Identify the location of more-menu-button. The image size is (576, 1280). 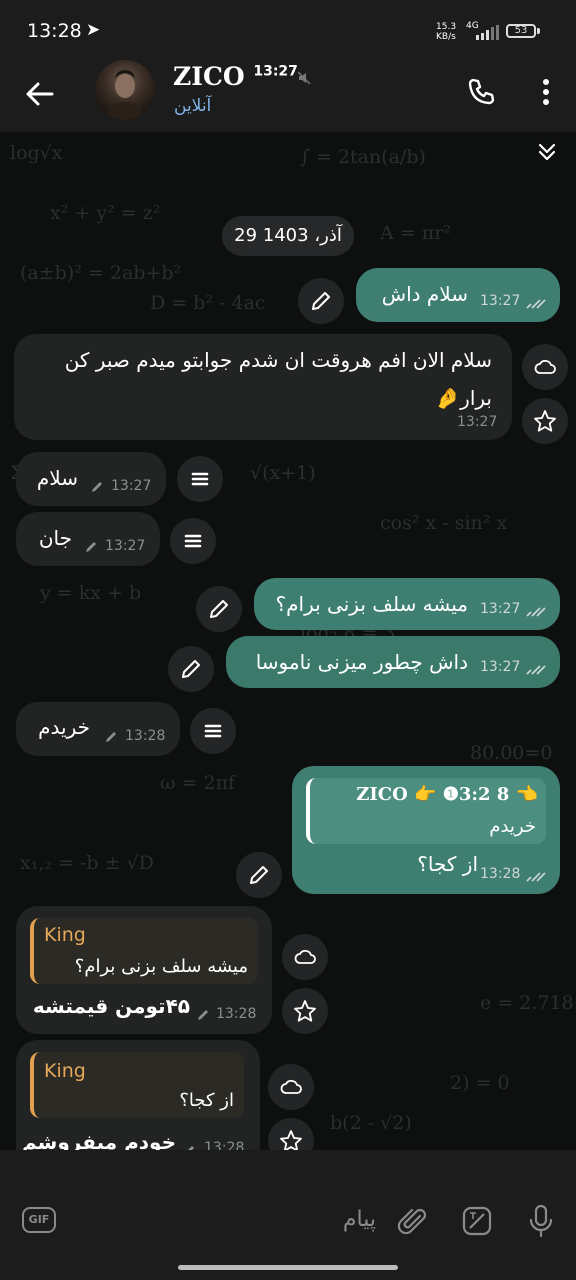
(546, 92).